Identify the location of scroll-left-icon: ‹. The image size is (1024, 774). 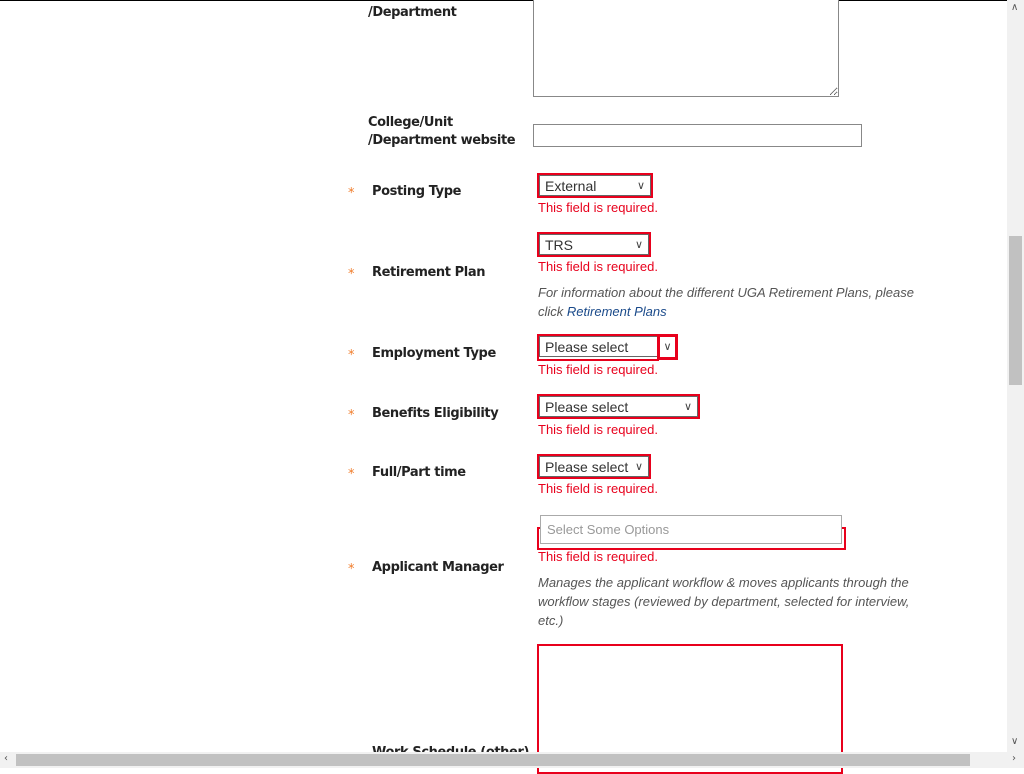
(6, 758).